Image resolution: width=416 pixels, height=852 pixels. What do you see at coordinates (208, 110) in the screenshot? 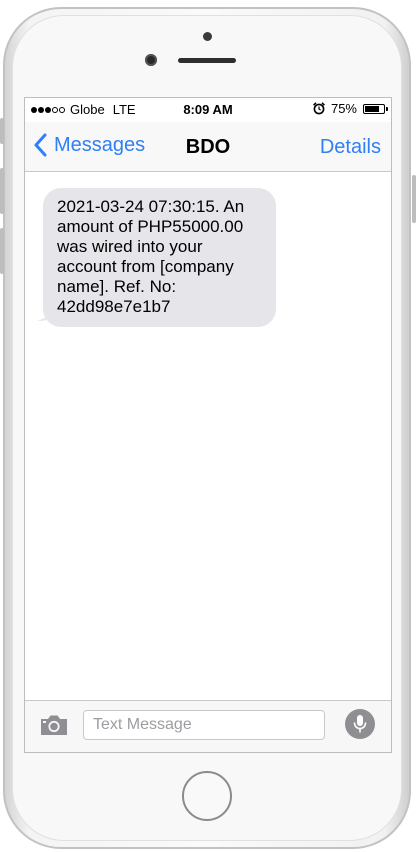
I see `status-bar: Globe LTE 8:09 AM 75%` at bounding box center [208, 110].